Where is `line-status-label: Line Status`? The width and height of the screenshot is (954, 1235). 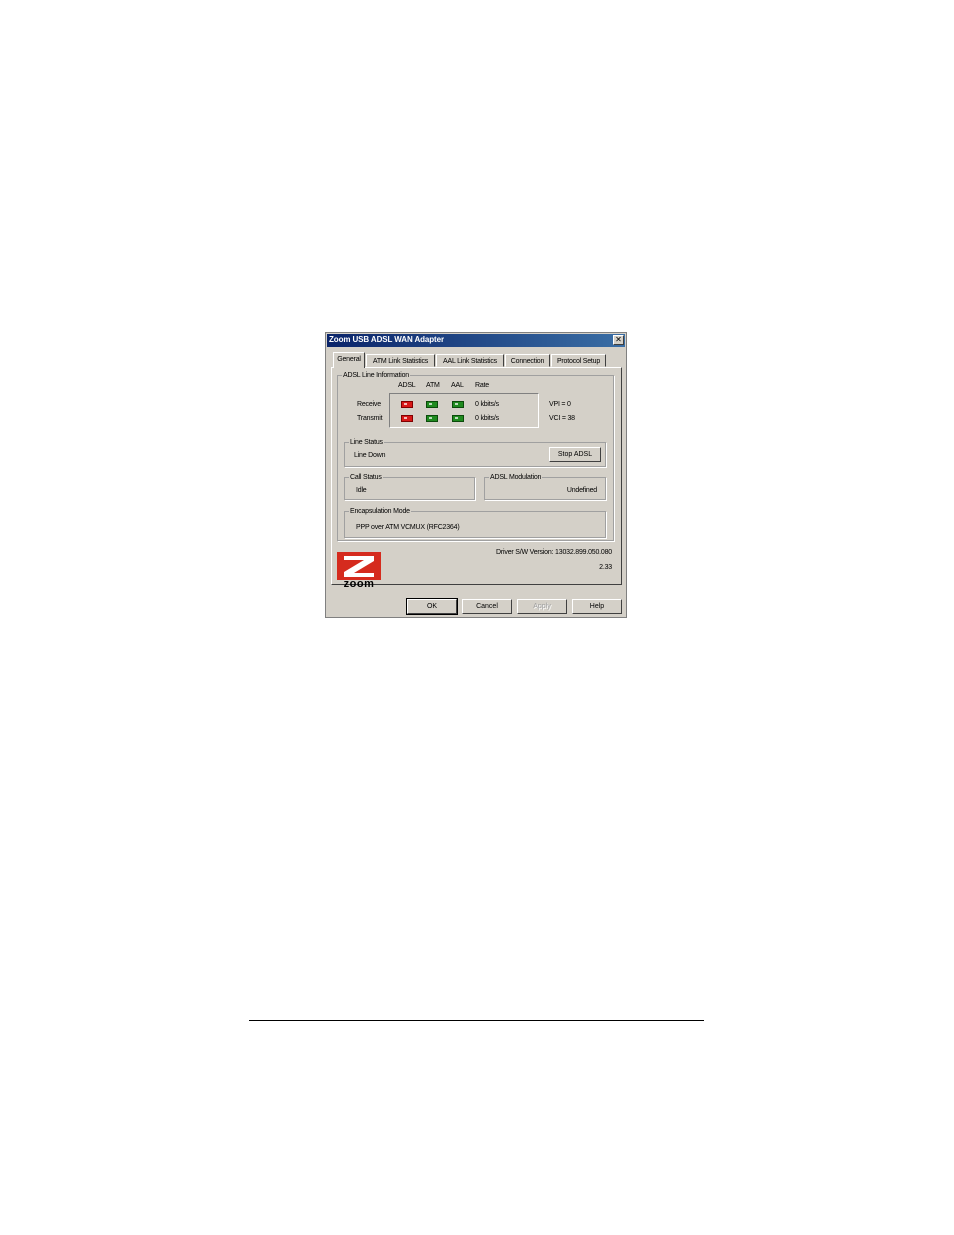 line-status-label: Line Status is located at coordinates (366, 442).